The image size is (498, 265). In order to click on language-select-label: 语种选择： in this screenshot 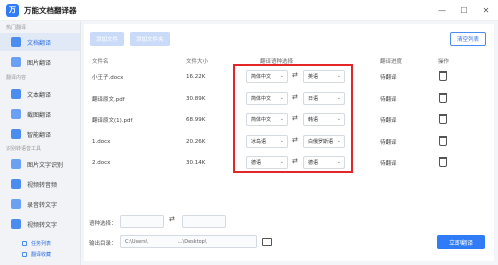, I will do `click(103, 224)`.